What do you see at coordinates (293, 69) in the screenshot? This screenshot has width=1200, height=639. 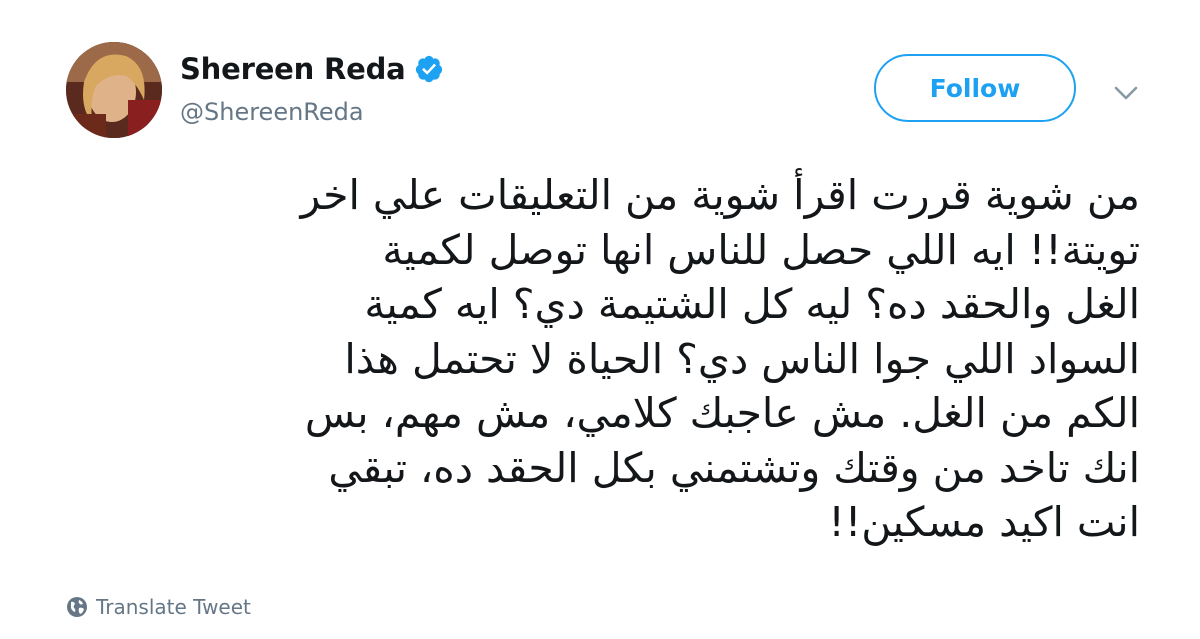 I see `display-name: Shereen Reda` at bounding box center [293, 69].